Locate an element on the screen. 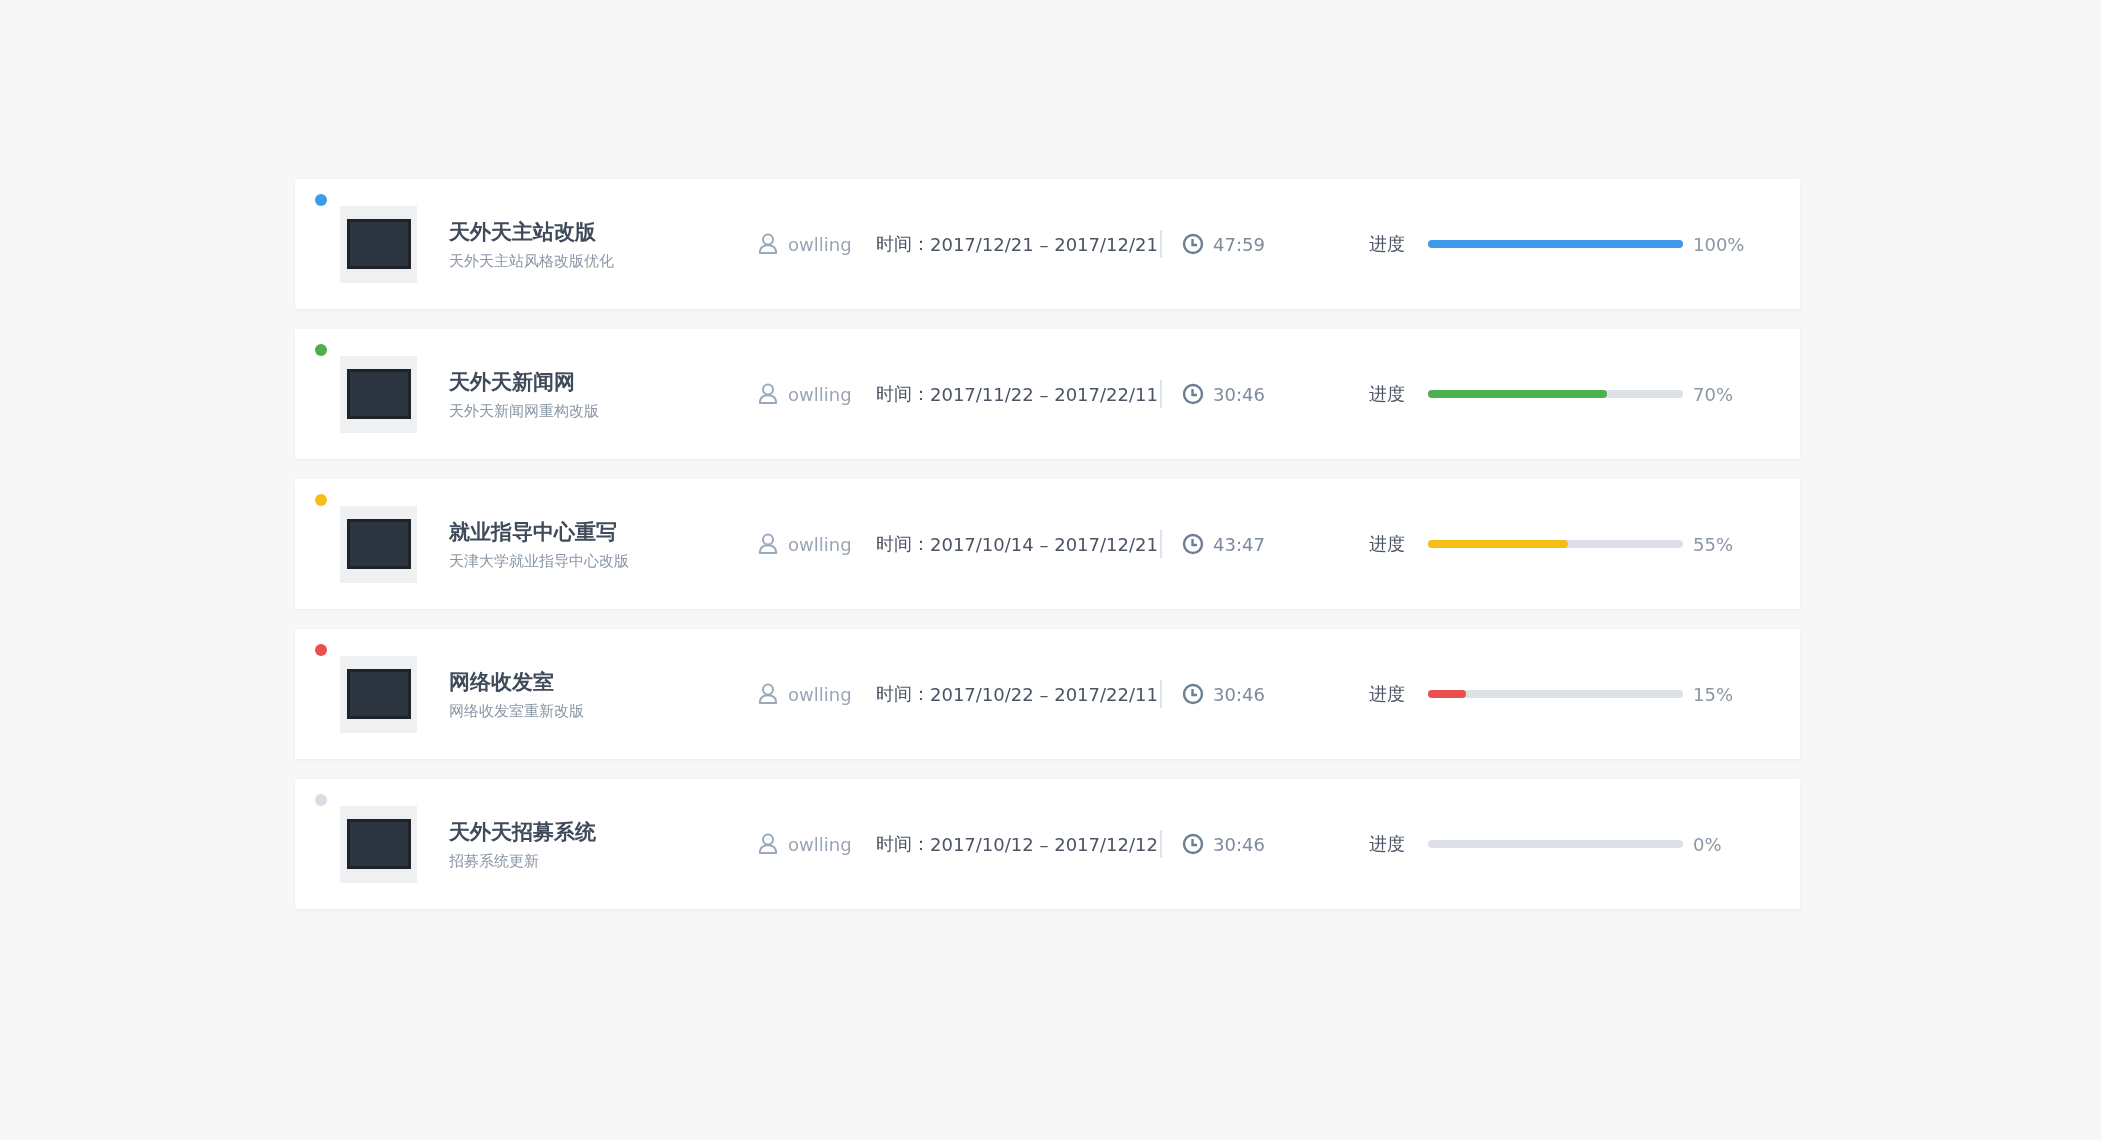 The width and height of the screenshot is (2101, 1140). progress-percent: 70% is located at coordinates (1713, 394).